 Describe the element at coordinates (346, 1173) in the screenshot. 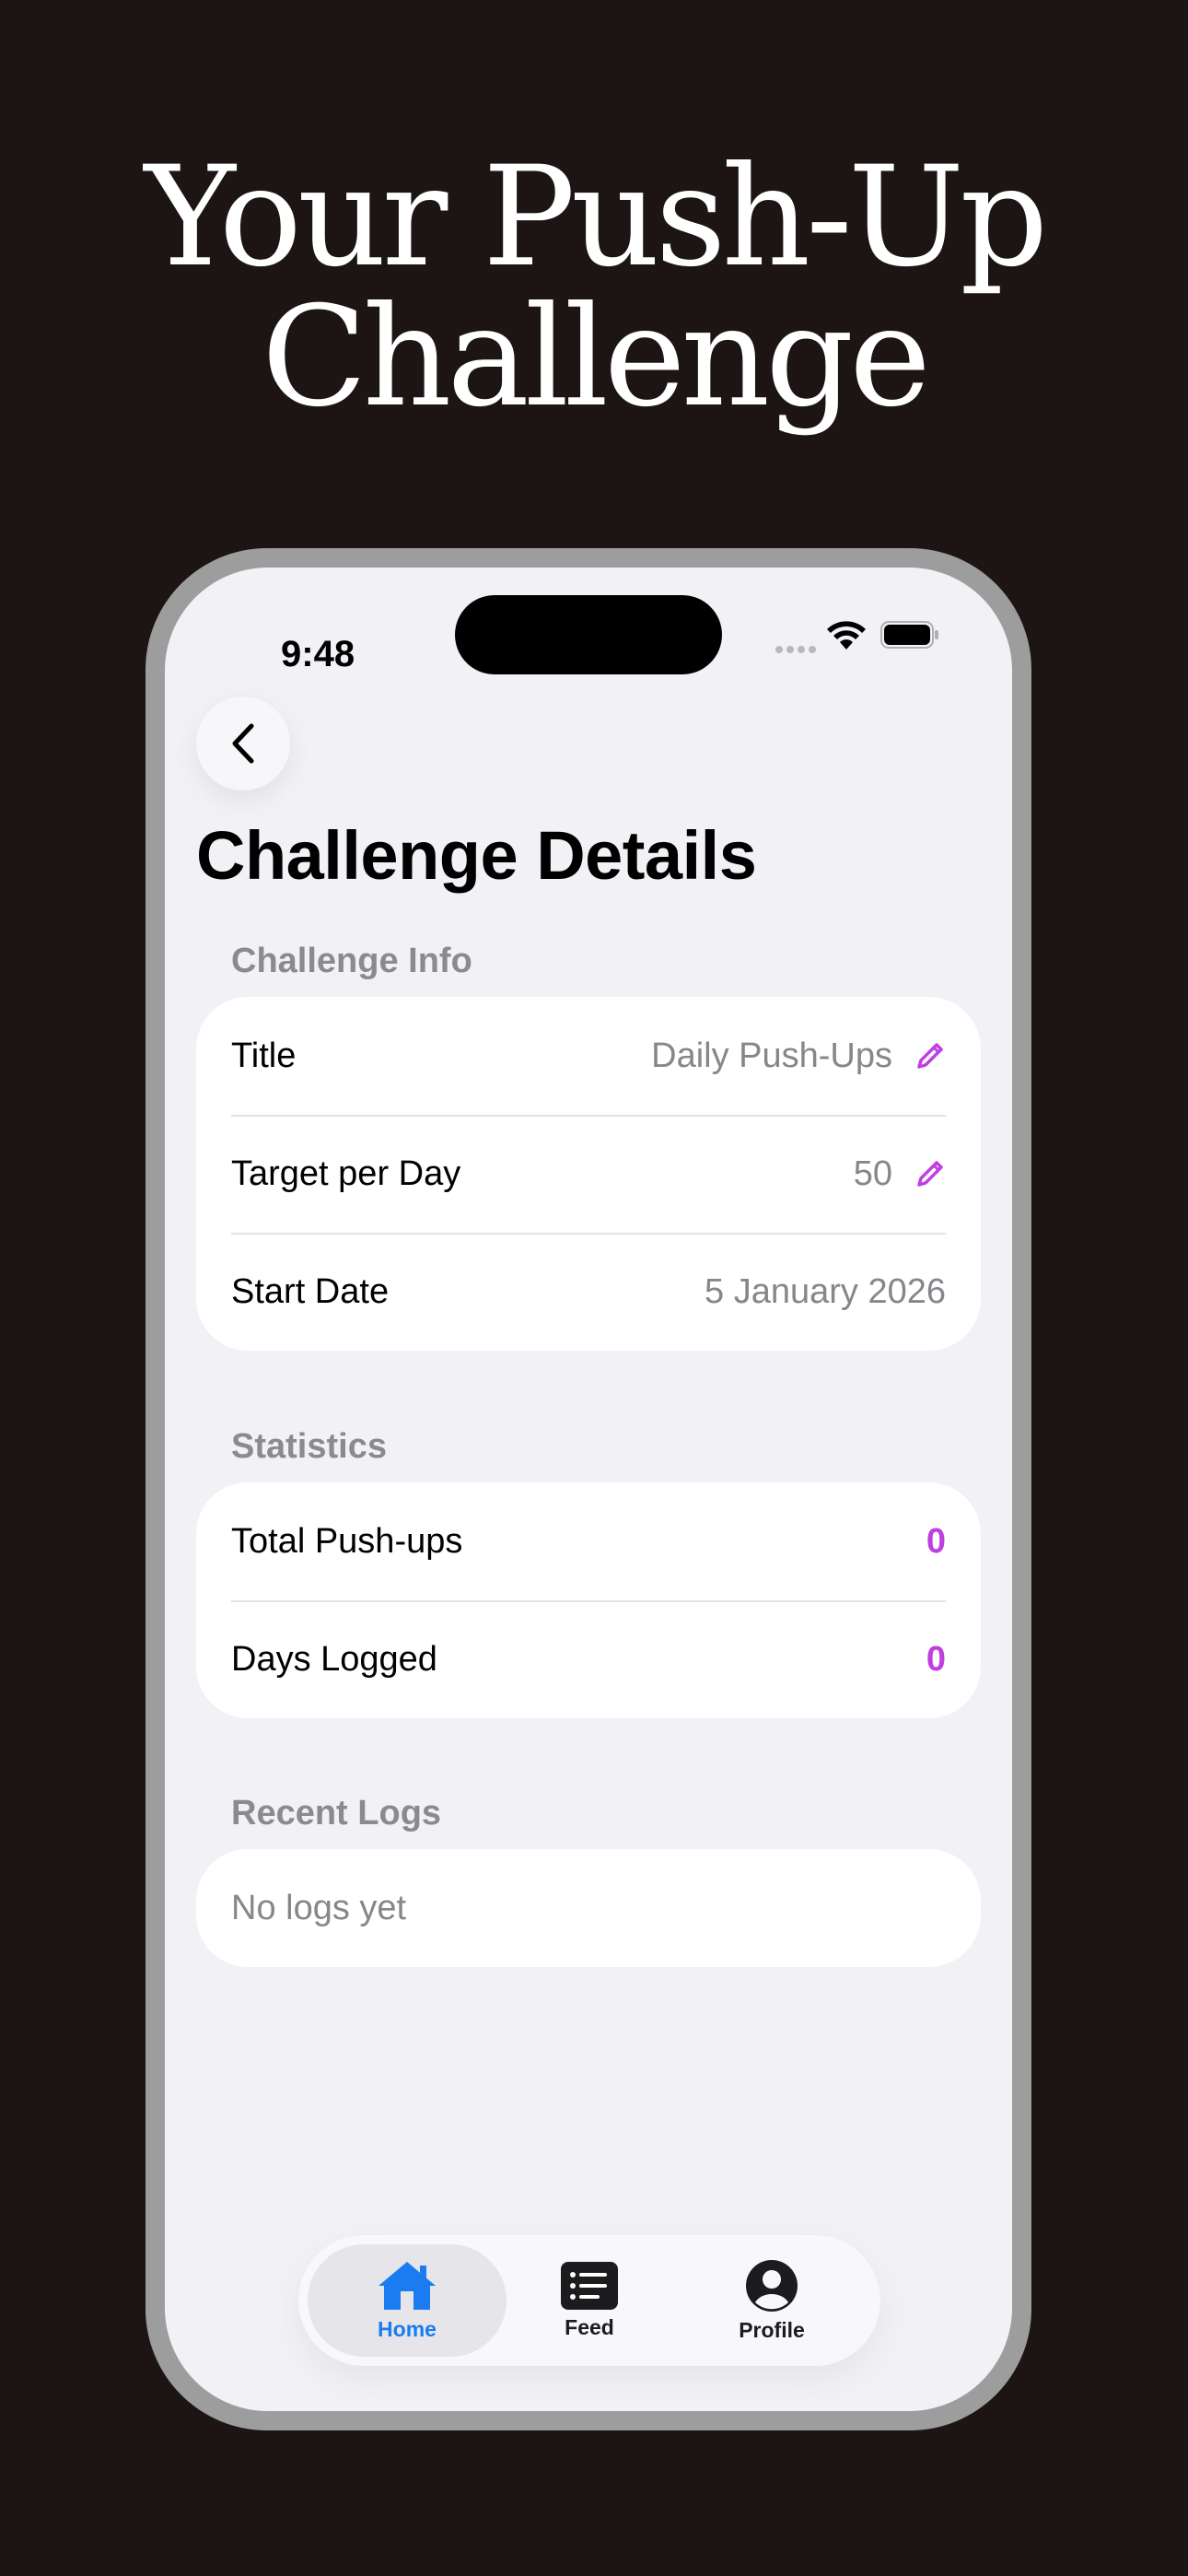

I see `target-per-day-label: Target per Day` at that location.